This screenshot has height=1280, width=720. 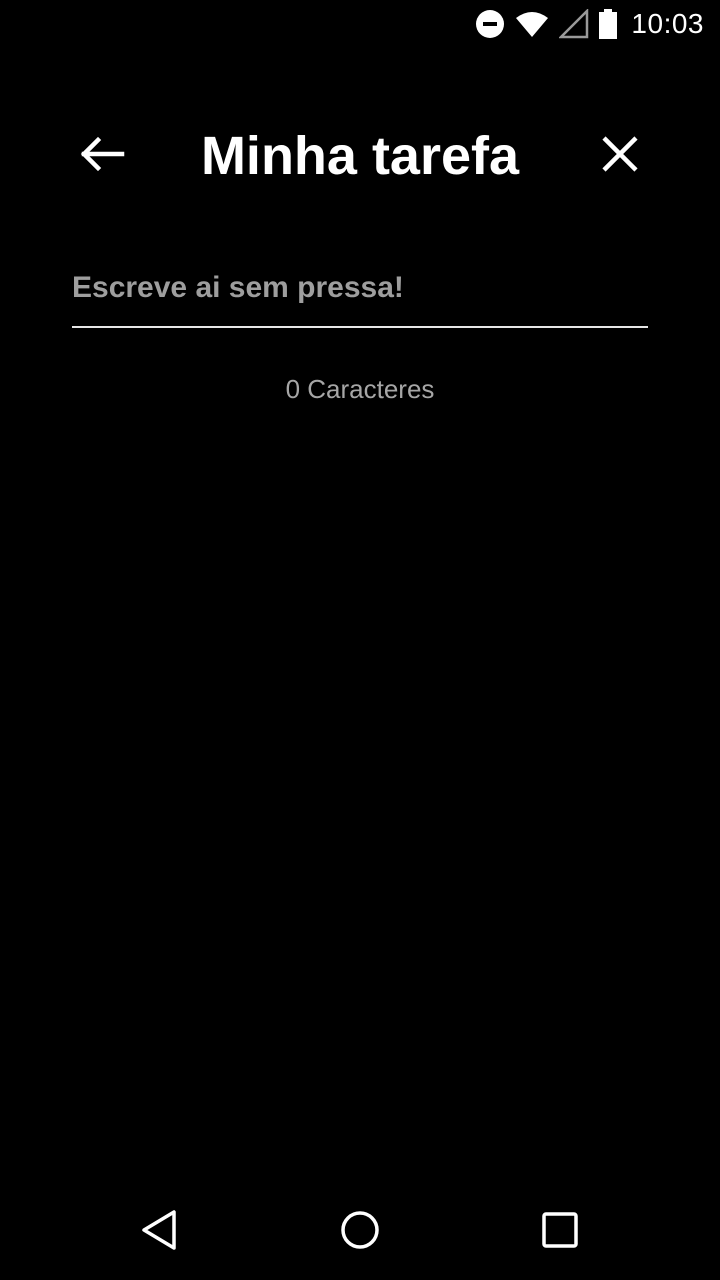 I want to click on close-button, so click(x=620, y=156).